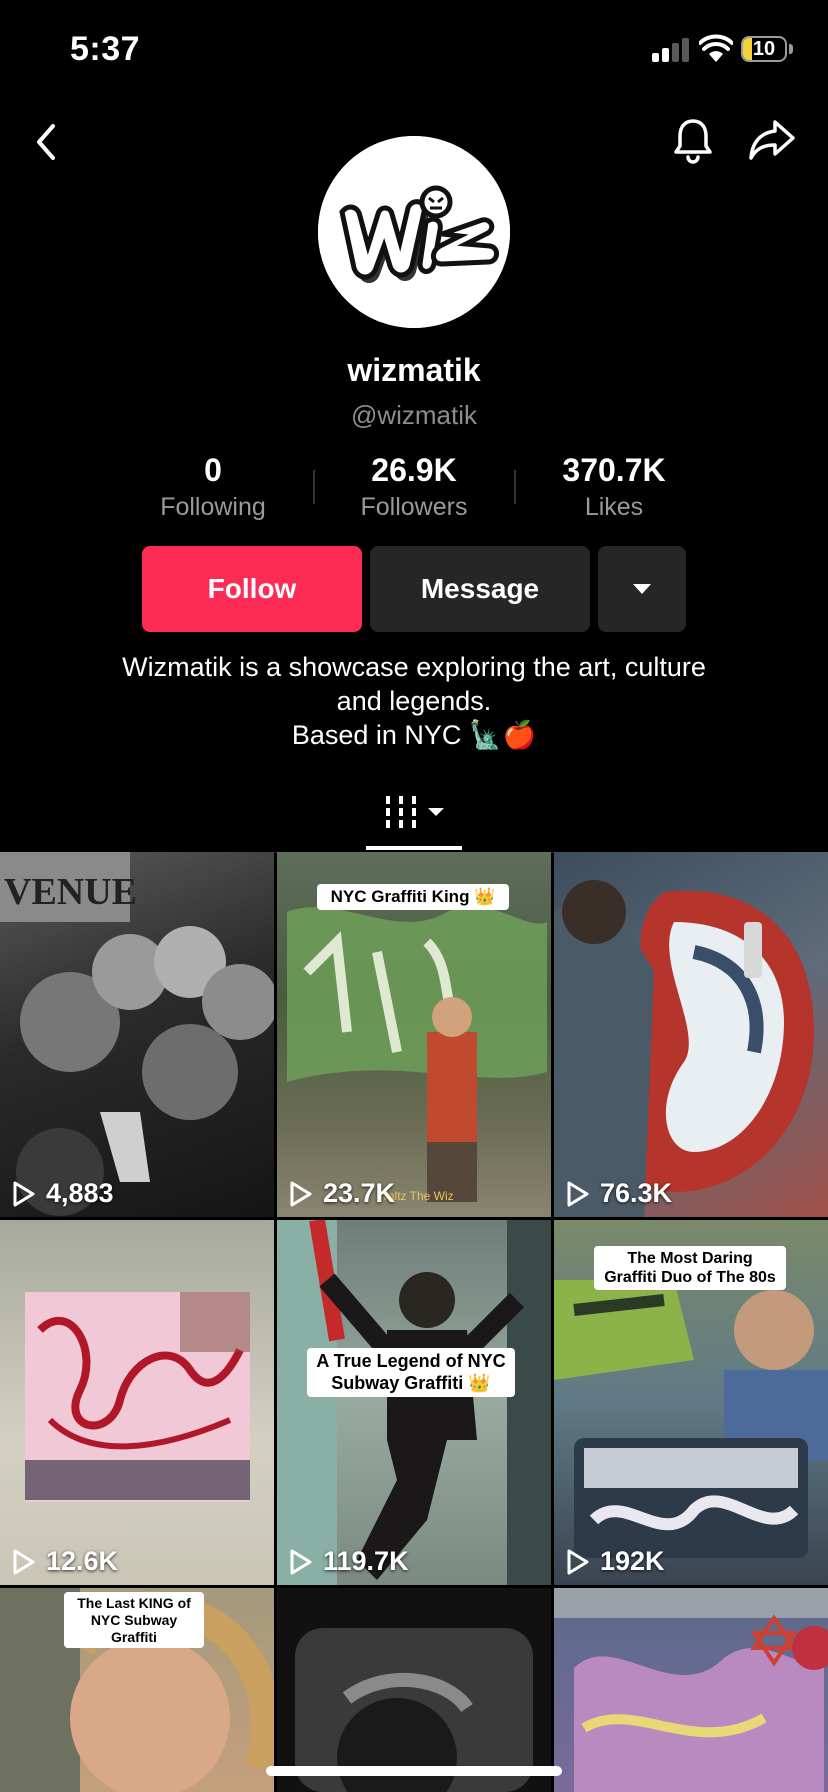 Image resolution: width=828 pixels, height=1792 pixels. I want to click on video-tile: VENUE 4,883, so click(137, 1034).